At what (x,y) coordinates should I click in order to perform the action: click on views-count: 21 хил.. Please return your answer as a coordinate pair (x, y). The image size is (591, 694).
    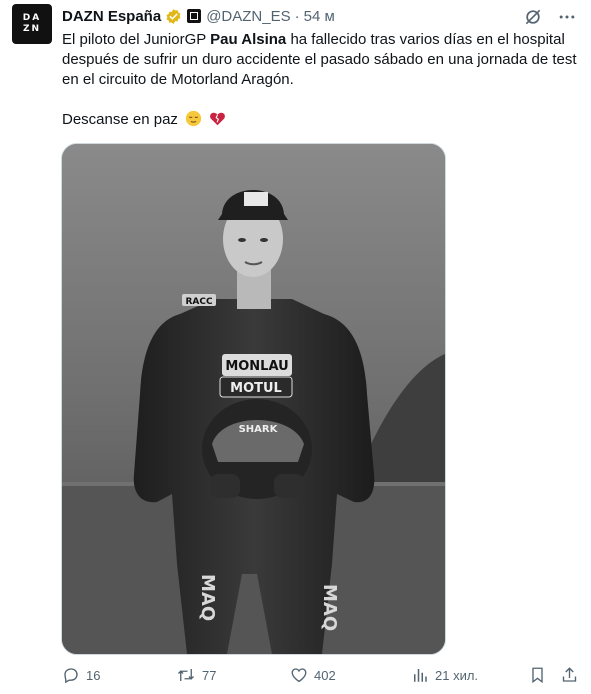
    Looking at the image, I should click on (457, 675).